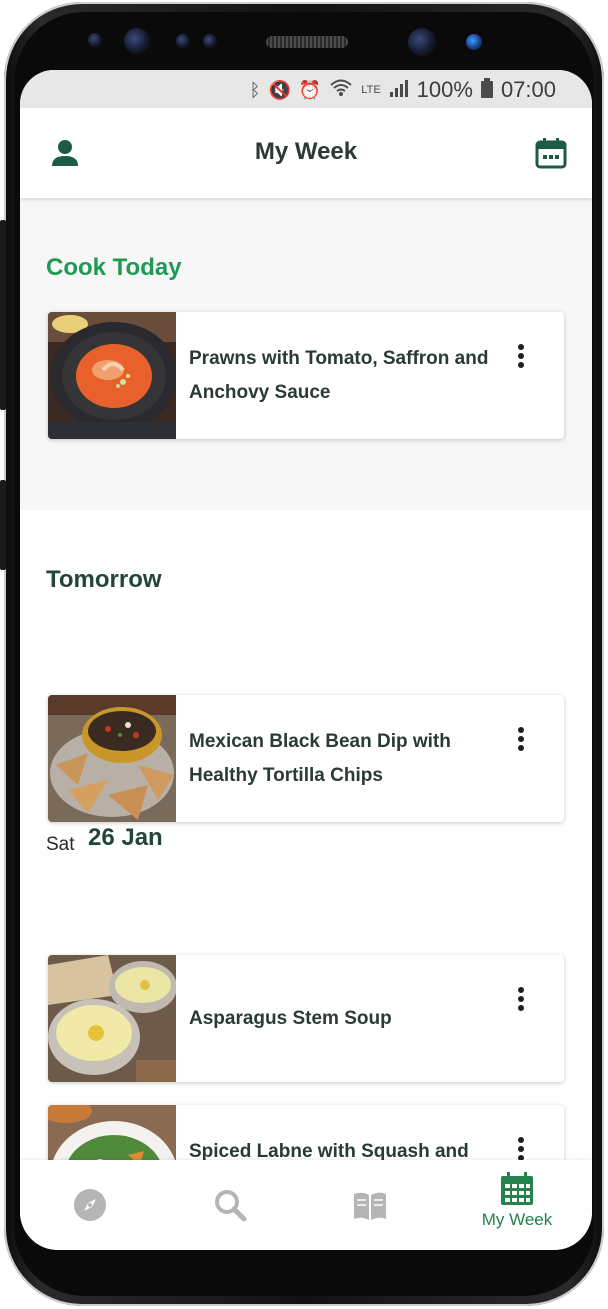 The image size is (608, 1309). I want to click on front-camera, so click(422, 42).